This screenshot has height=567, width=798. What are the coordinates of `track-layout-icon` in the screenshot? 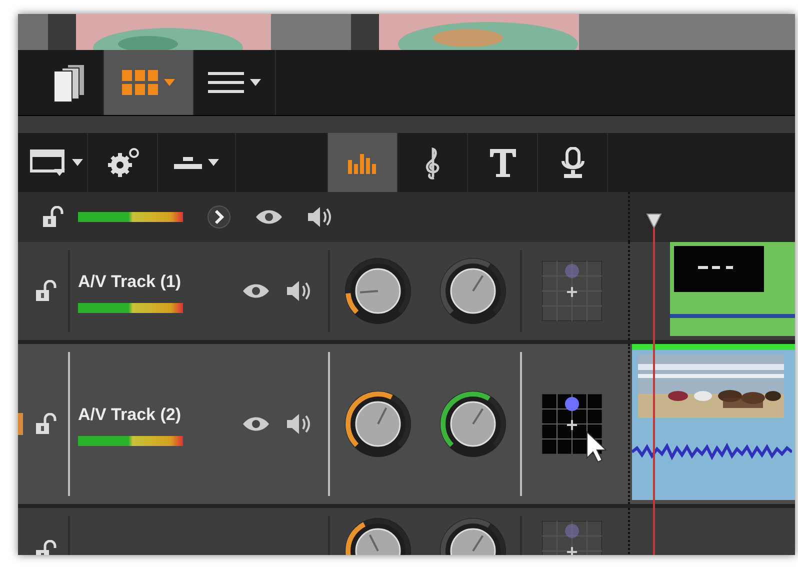 It's located at (48, 162).